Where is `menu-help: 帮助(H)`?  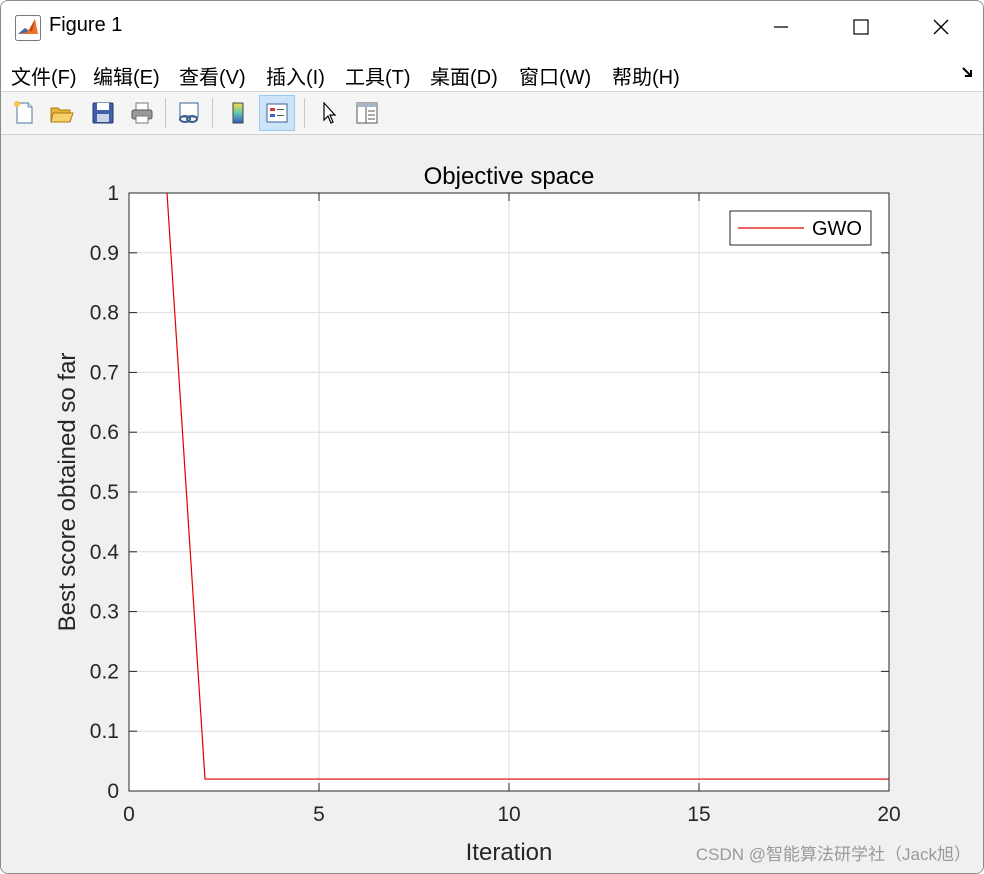
menu-help: 帮助(H) is located at coordinates (646, 75).